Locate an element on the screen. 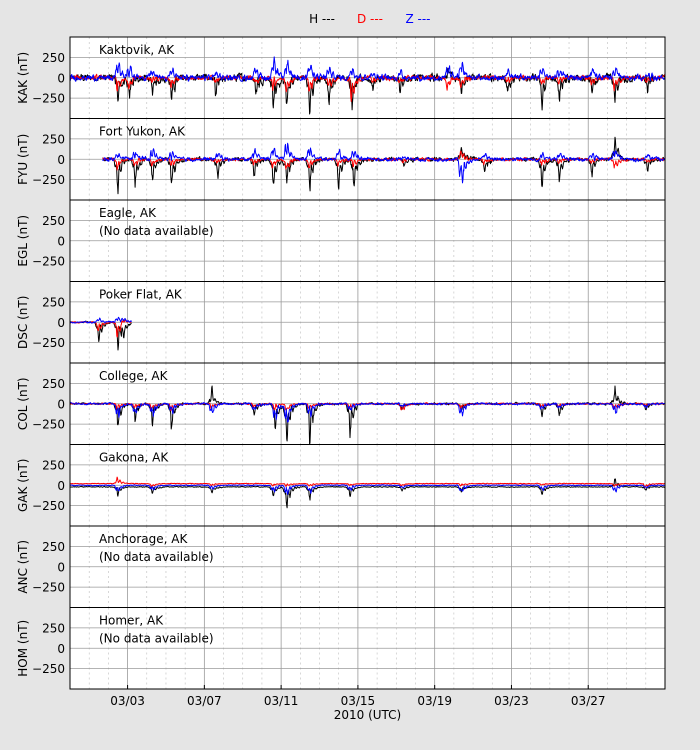 This screenshot has height=750, width=700. station-label-2: Eagle, AK is located at coordinates (128, 213).